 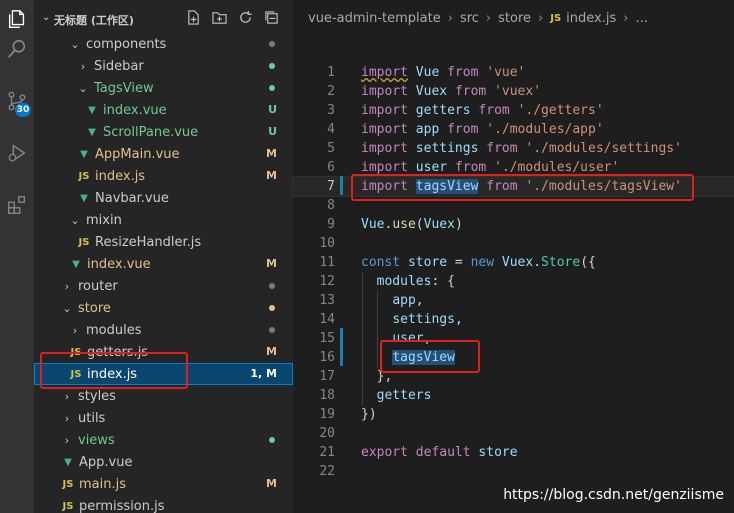 I want to click on new-file-icon, so click(x=193, y=17).